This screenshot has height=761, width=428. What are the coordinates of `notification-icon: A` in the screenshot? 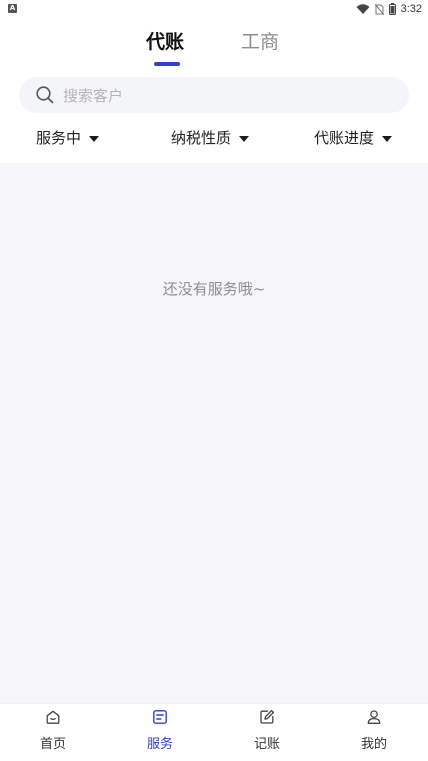 It's located at (12, 8).